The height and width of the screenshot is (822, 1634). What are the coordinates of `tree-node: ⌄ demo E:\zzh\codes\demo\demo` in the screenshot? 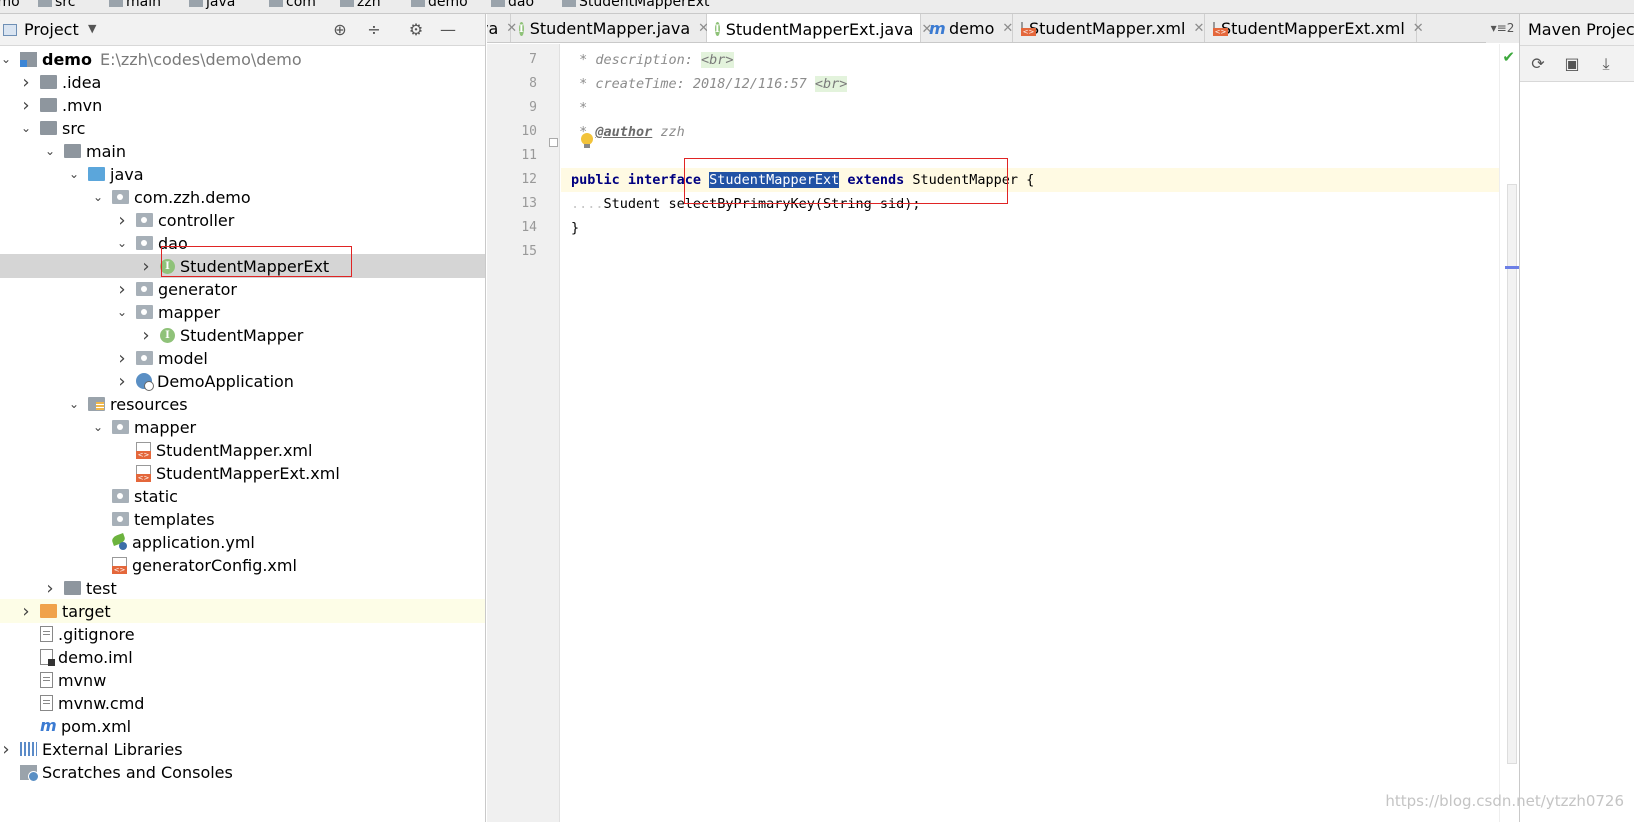 It's located at (242, 59).